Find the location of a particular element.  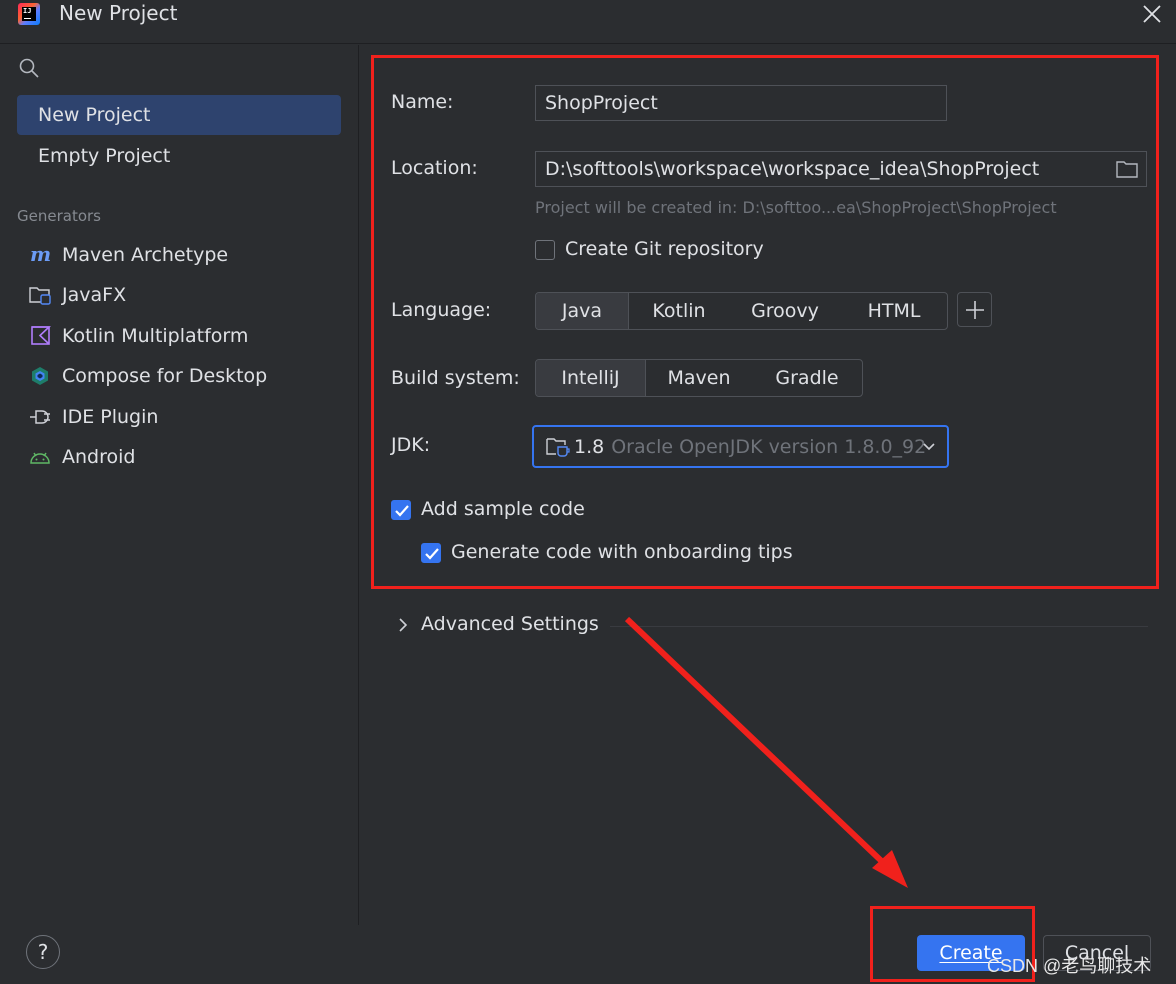

language-selector: Java Kotlin Groovy HTML is located at coordinates (741, 311).